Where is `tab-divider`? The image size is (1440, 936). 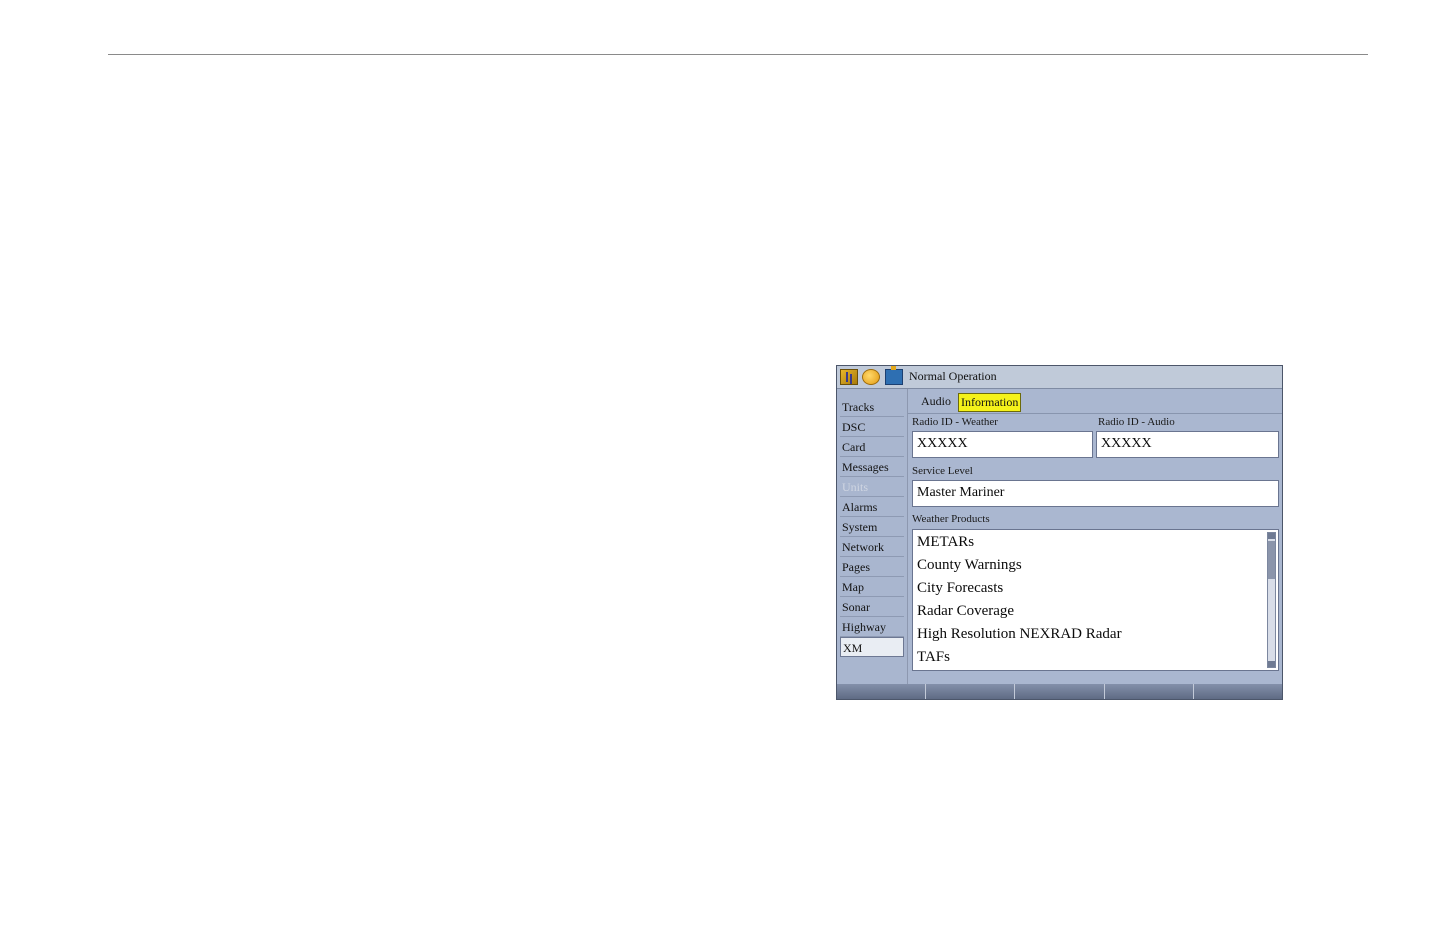 tab-divider is located at coordinates (1095, 413).